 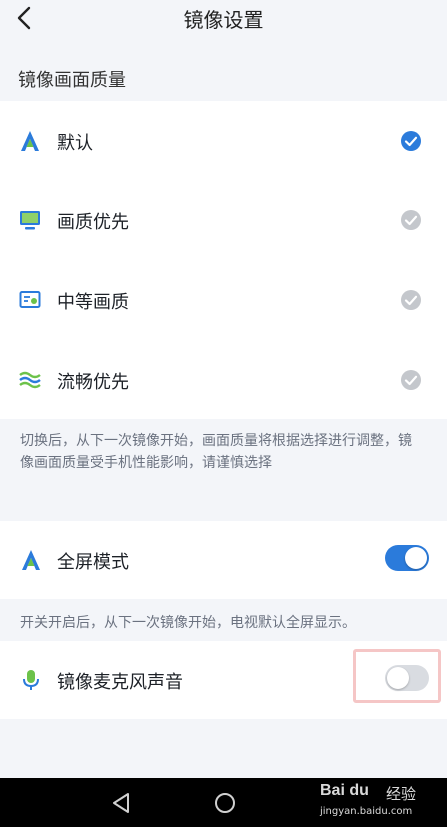 I want to click on toggle-knob, so click(x=416, y=558).